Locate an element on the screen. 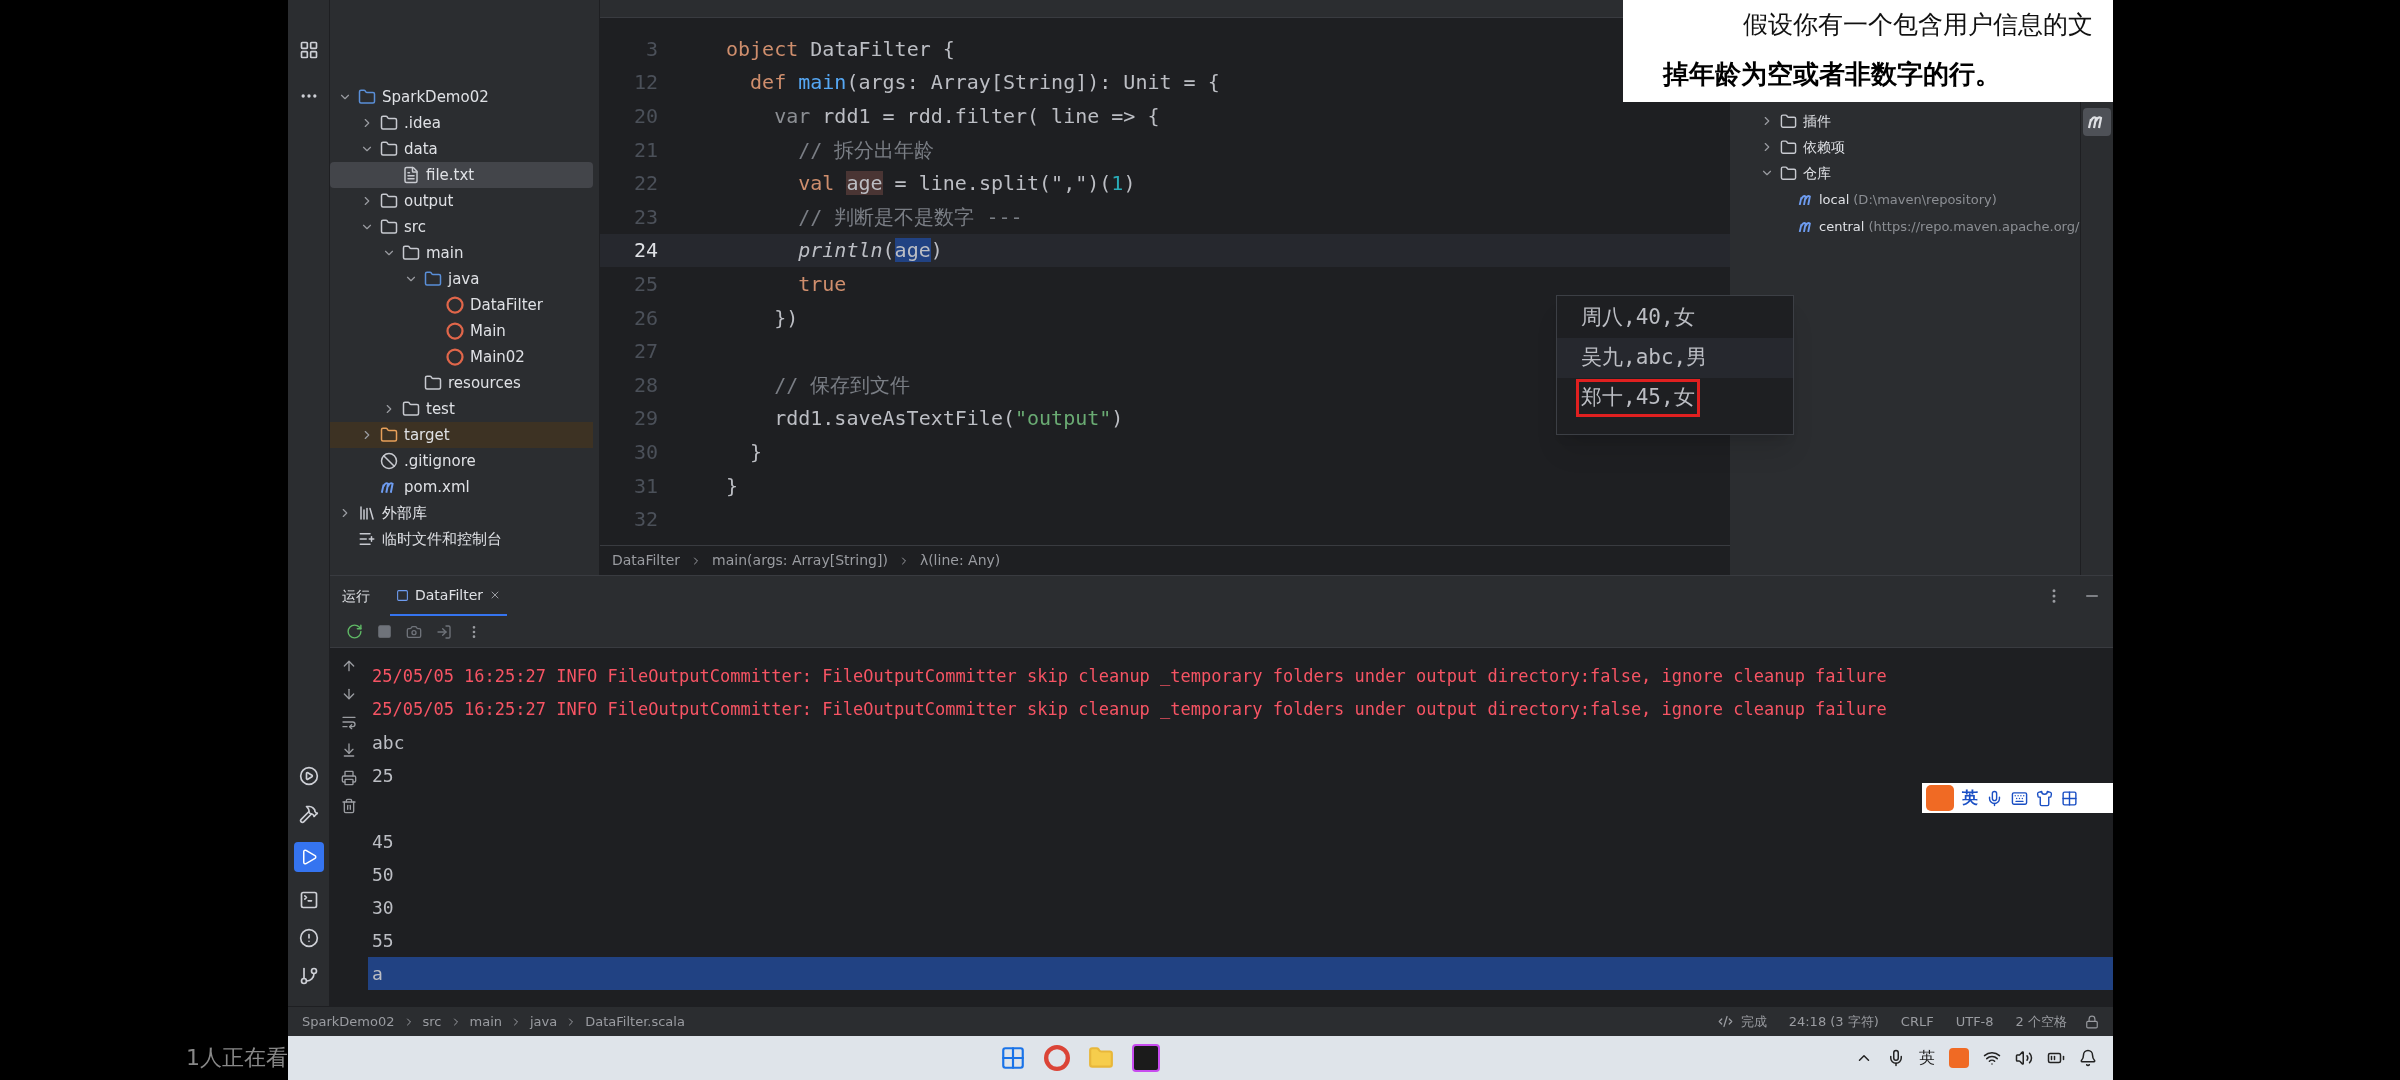  terminal-icon is located at coordinates (308, 900).